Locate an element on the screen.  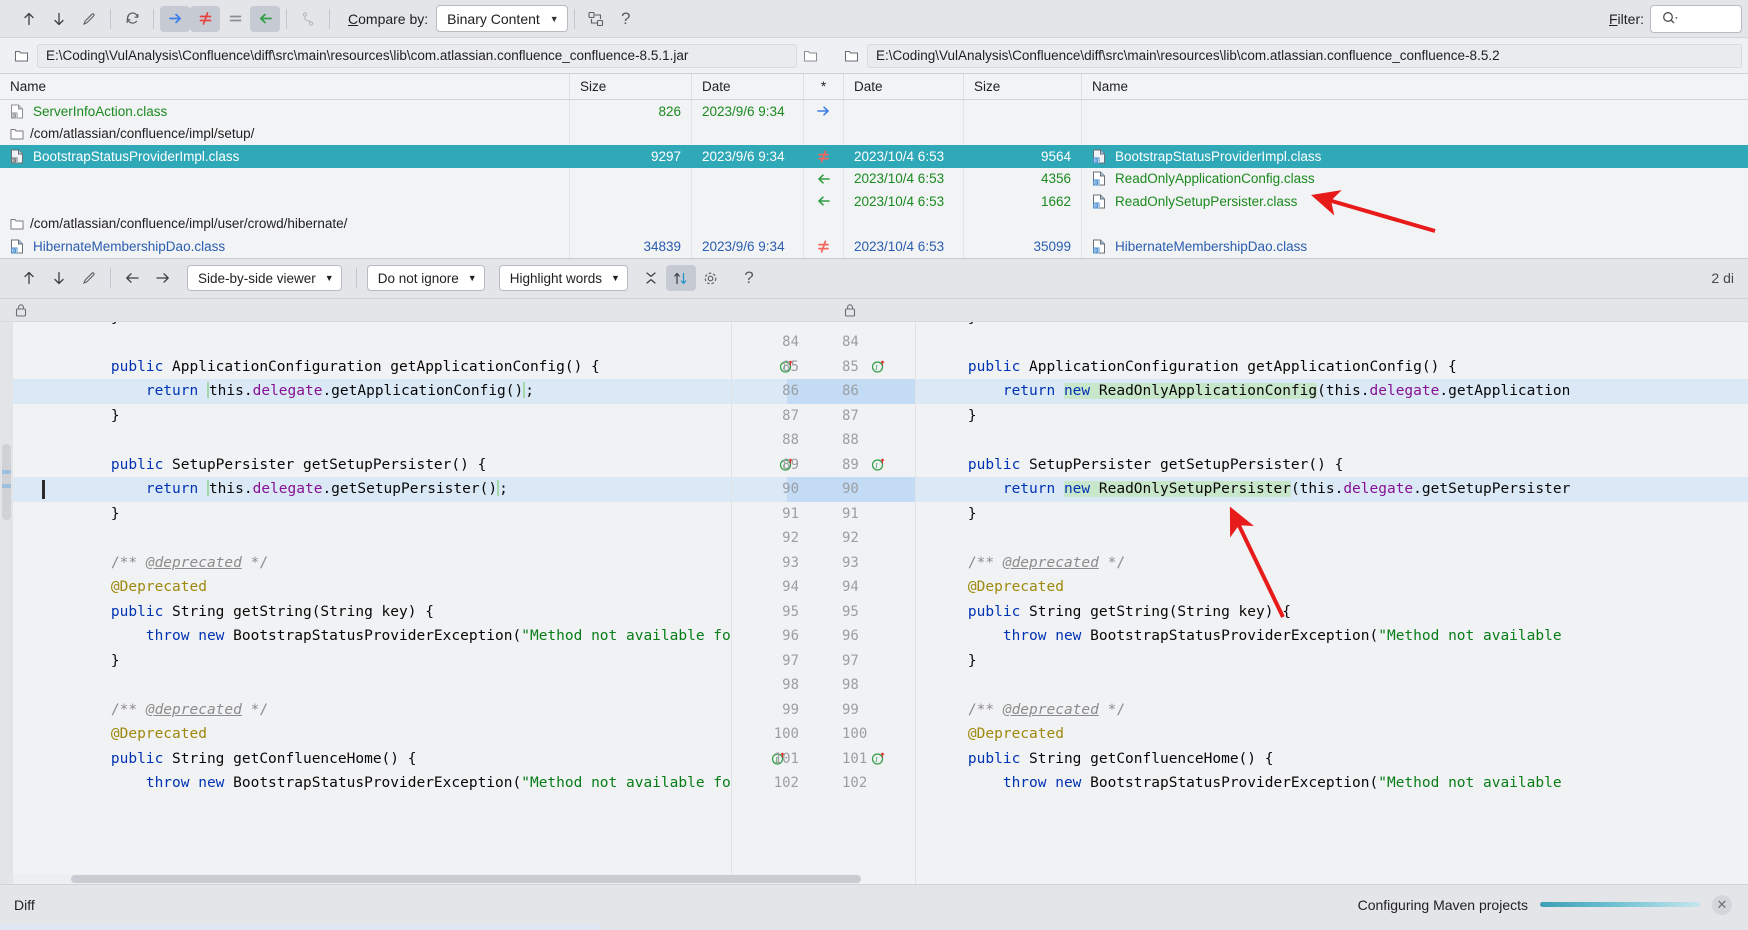
column-header-size-right: Size is located at coordinates (1023, 86).